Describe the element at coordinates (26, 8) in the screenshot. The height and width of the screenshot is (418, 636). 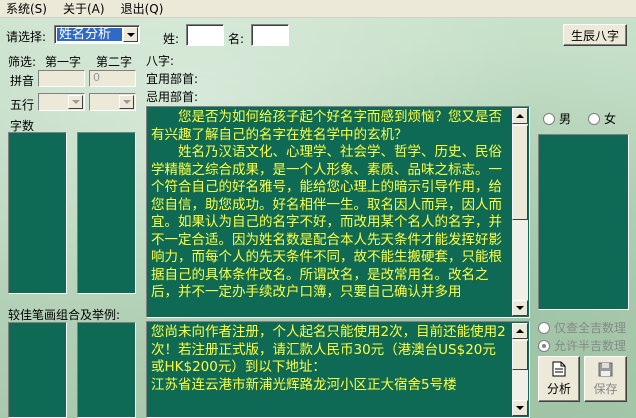
I see `menu-system: 系统(S)` at that location.